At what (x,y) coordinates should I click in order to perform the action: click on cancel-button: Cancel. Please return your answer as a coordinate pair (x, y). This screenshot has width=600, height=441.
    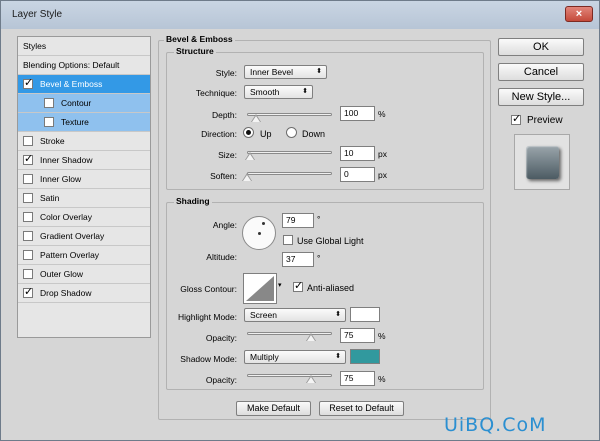
    Looking at the image, I should click on (541, 72).